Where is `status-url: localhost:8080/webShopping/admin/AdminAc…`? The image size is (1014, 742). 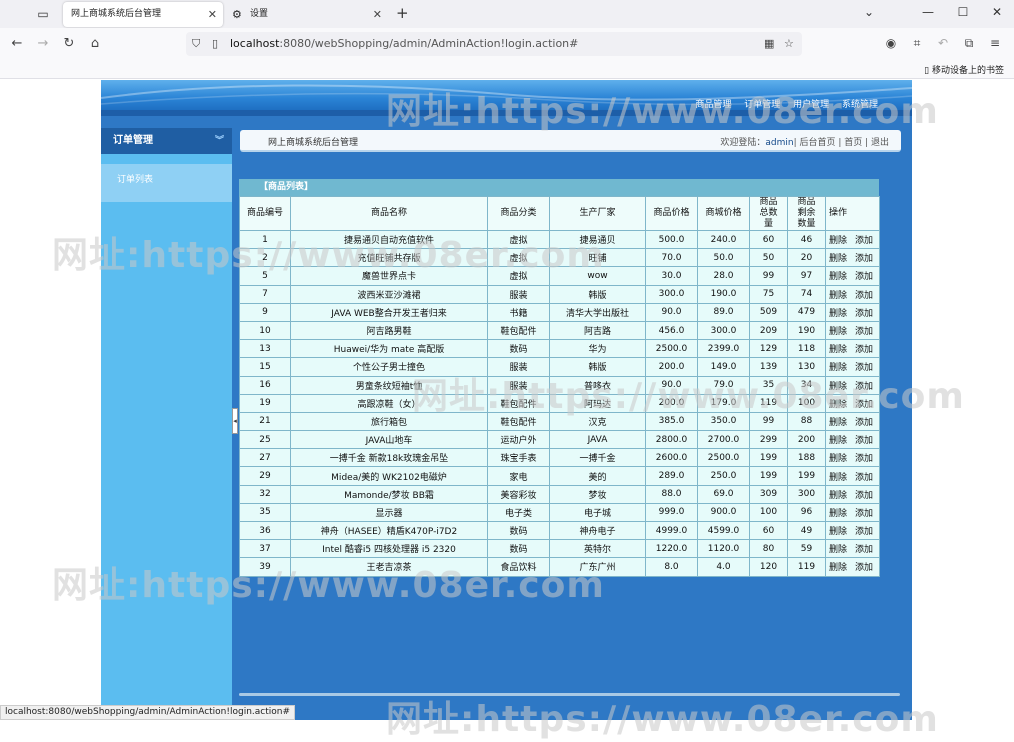
status-url: localhost:8080/webShopping/admin/AdminAc… is located at coordinates (148, 712).